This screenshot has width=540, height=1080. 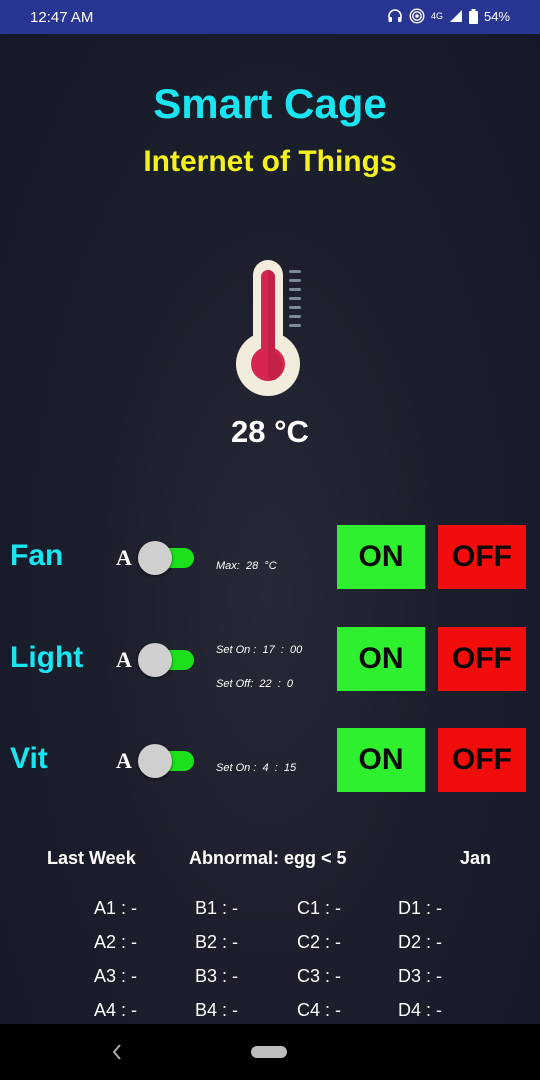 What do you see at coordinates (395, 15) in the screenshot?
I see `headphones-icon` at bounding box center [395, 15].